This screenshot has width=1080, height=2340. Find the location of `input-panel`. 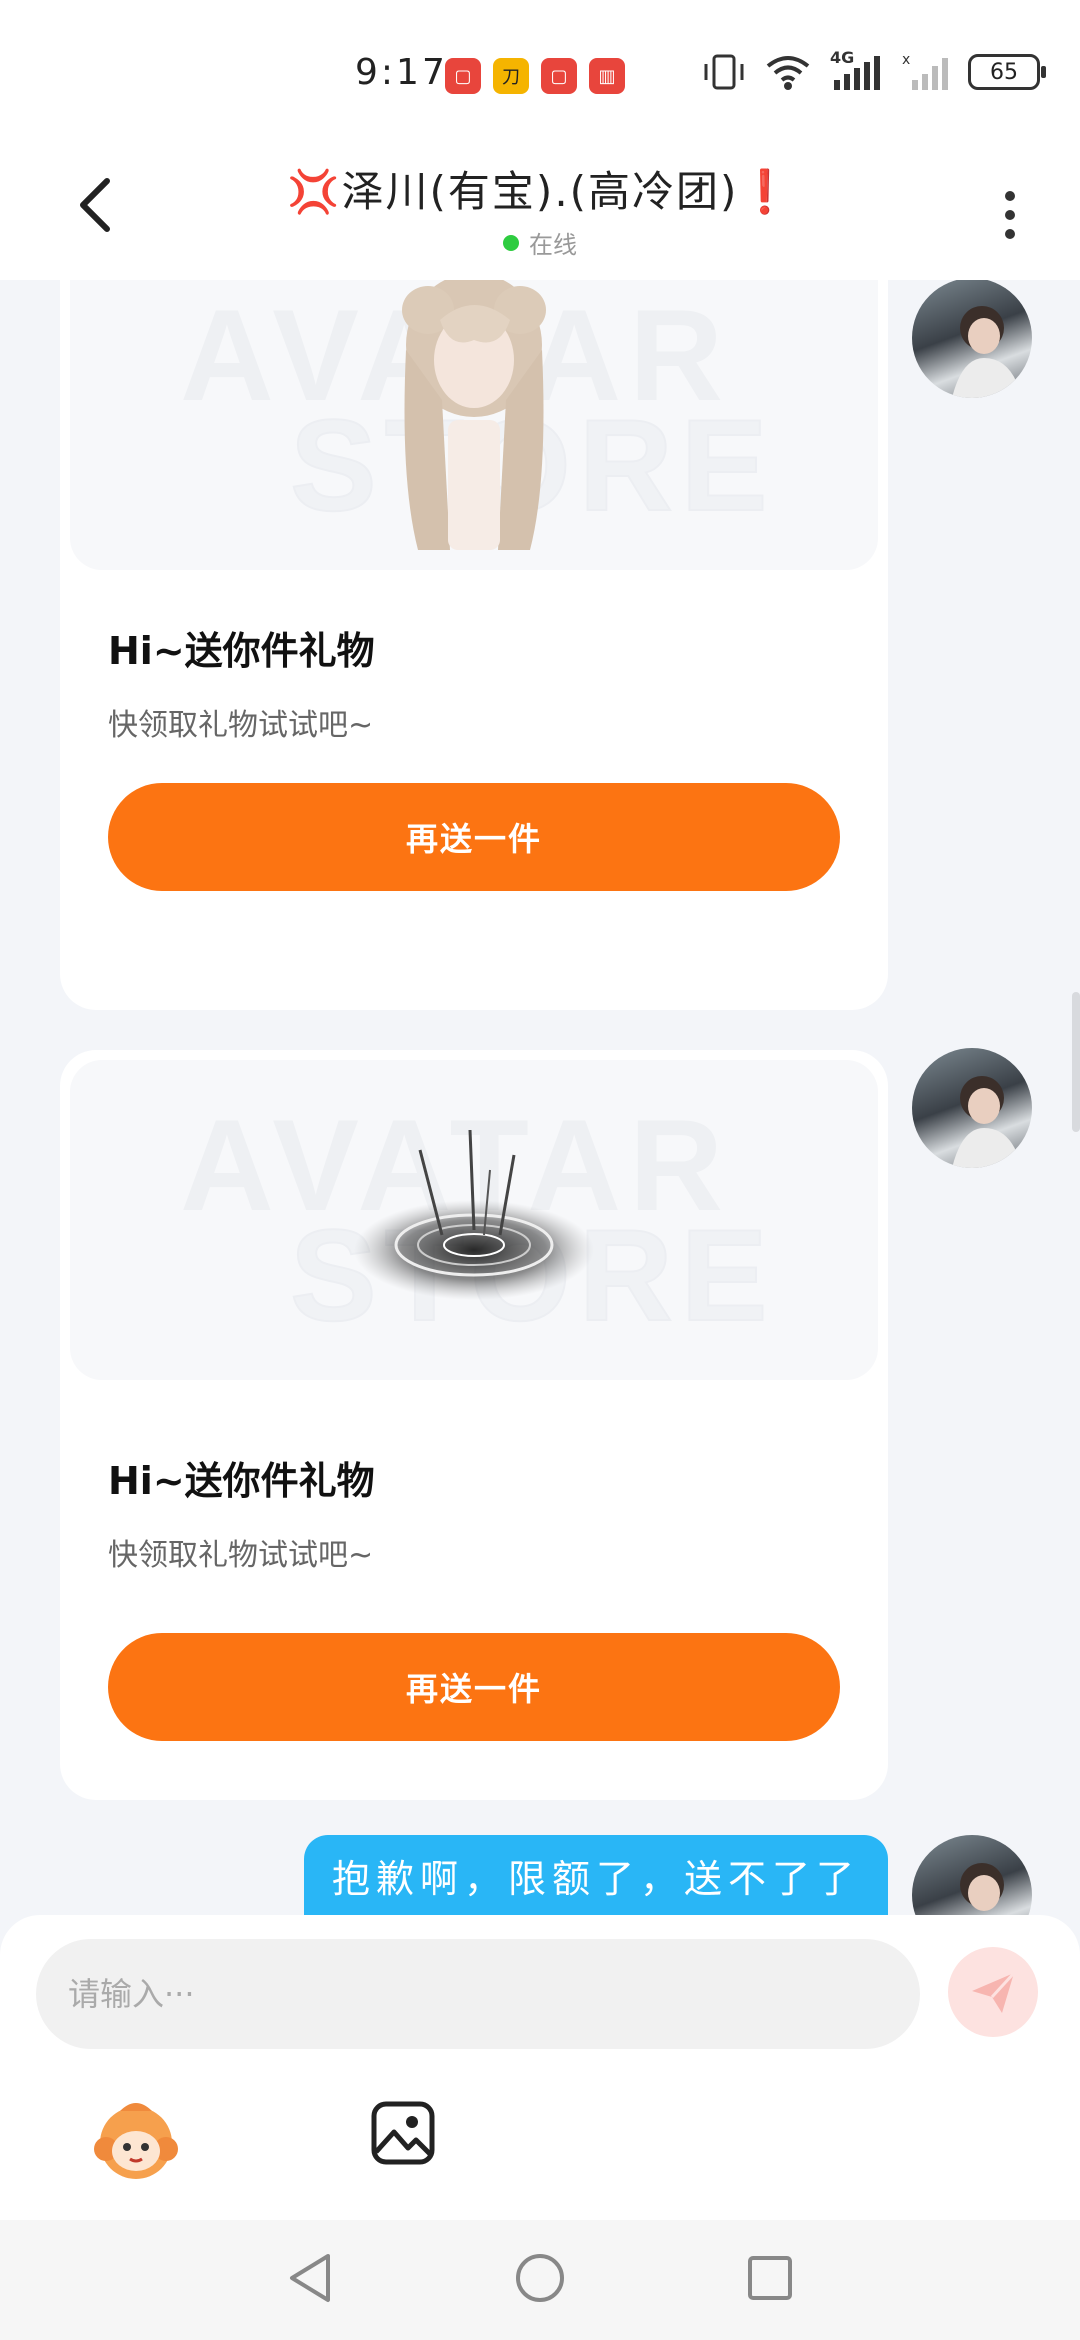

input-panel is located at coordinates (540, 2067).